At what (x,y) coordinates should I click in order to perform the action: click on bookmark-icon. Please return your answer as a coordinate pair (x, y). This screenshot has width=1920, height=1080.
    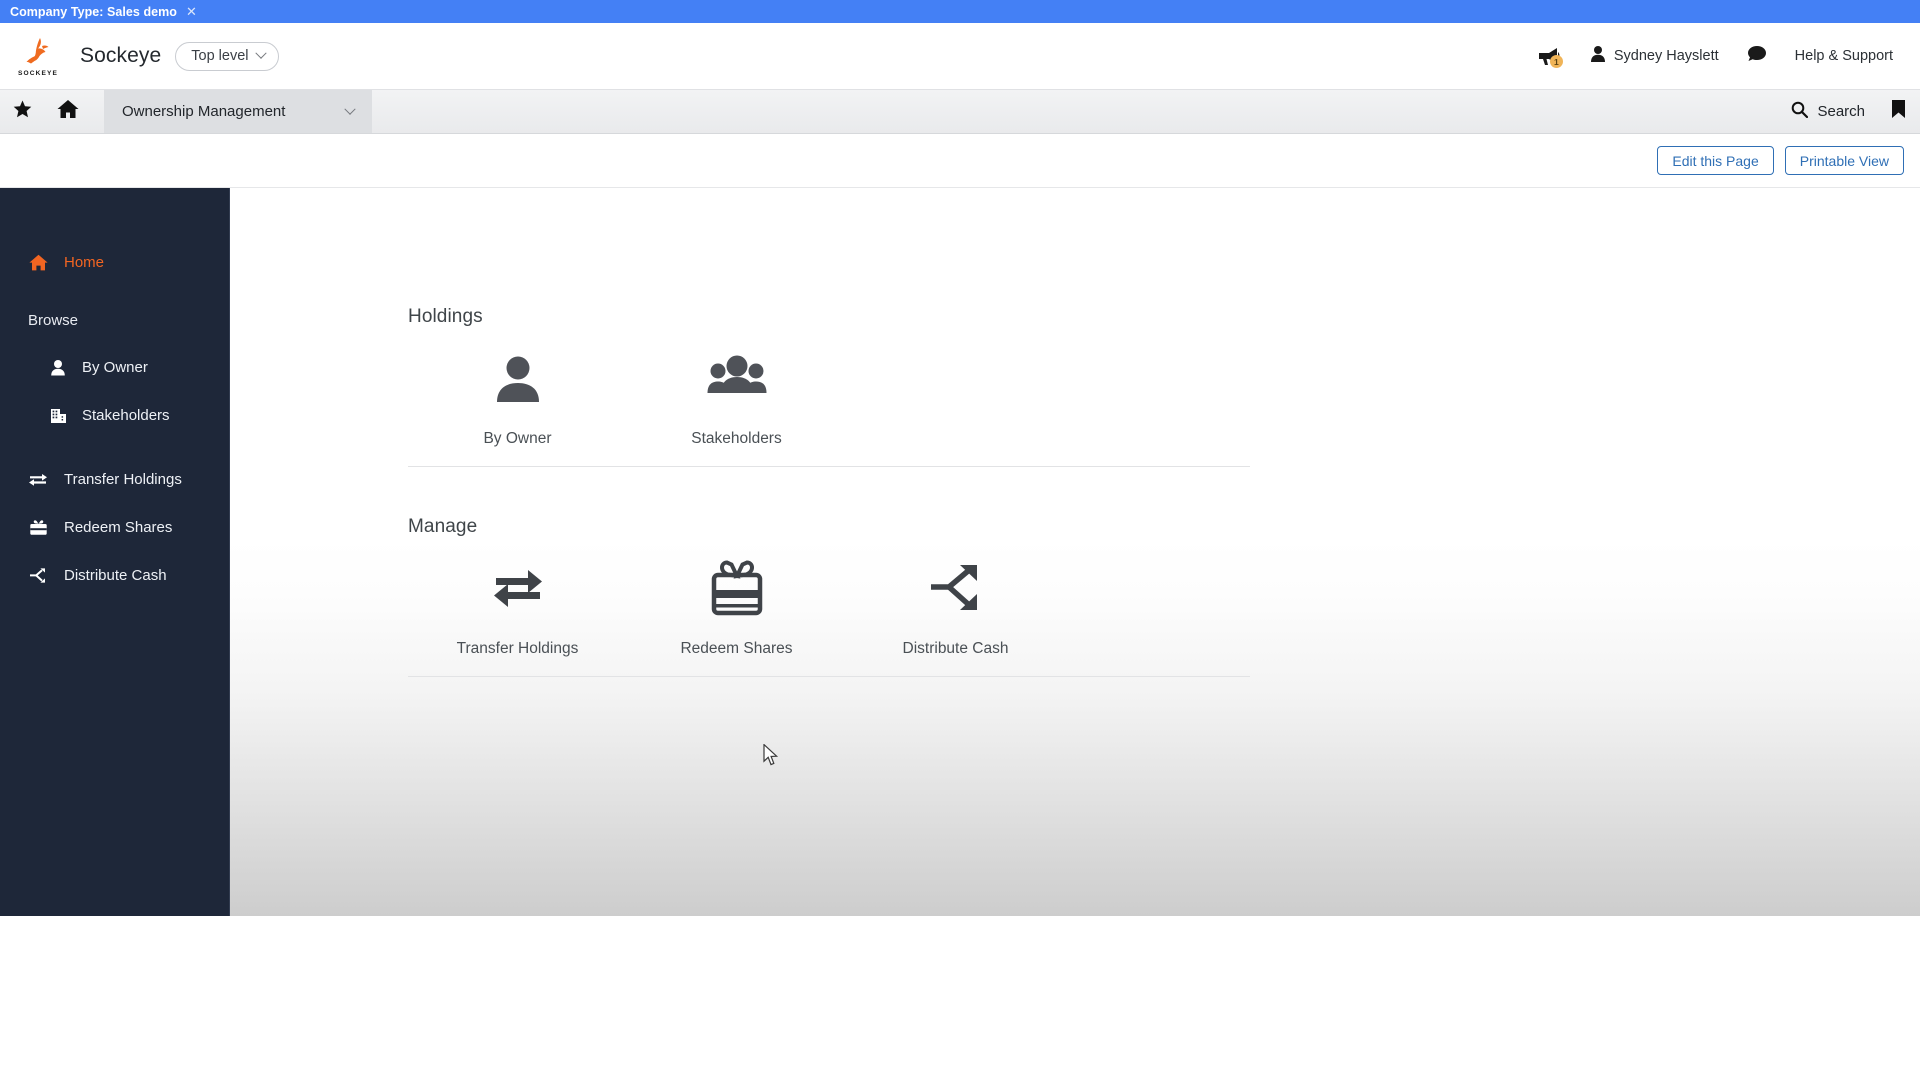
    Looking at the image, I should click on (1898, 111).